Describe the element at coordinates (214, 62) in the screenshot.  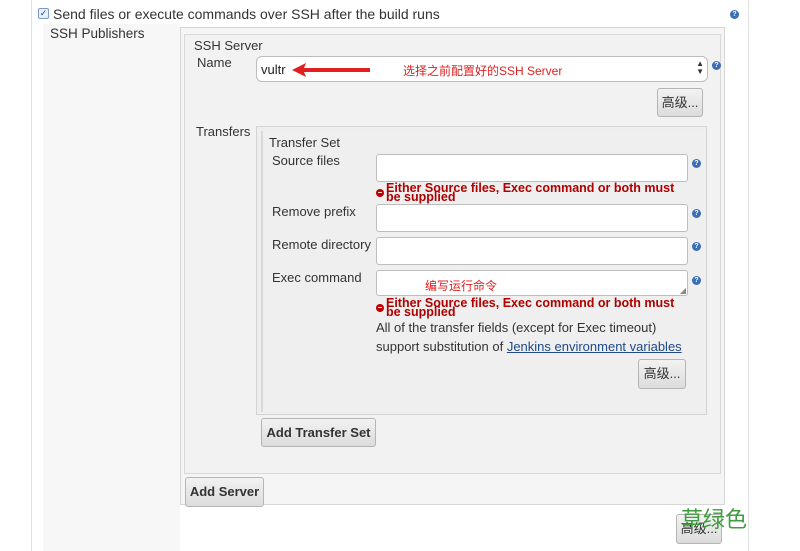
I see `name-label: Name` at that location.